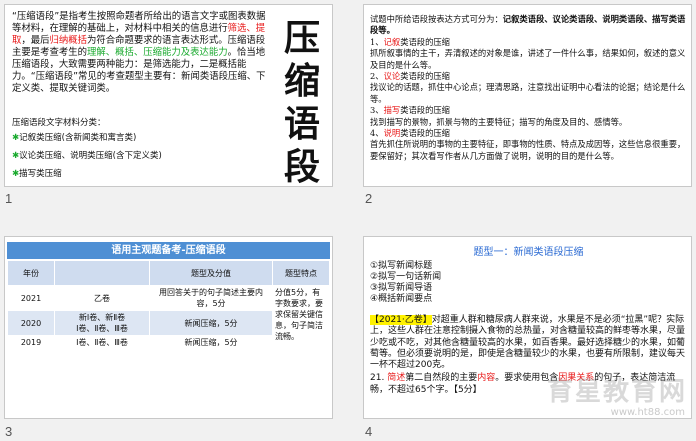 Image resolution: width=696 pixels, height=441 pixels. I want to click on section: 2、议论类语段的压缩, so click(410, 76).